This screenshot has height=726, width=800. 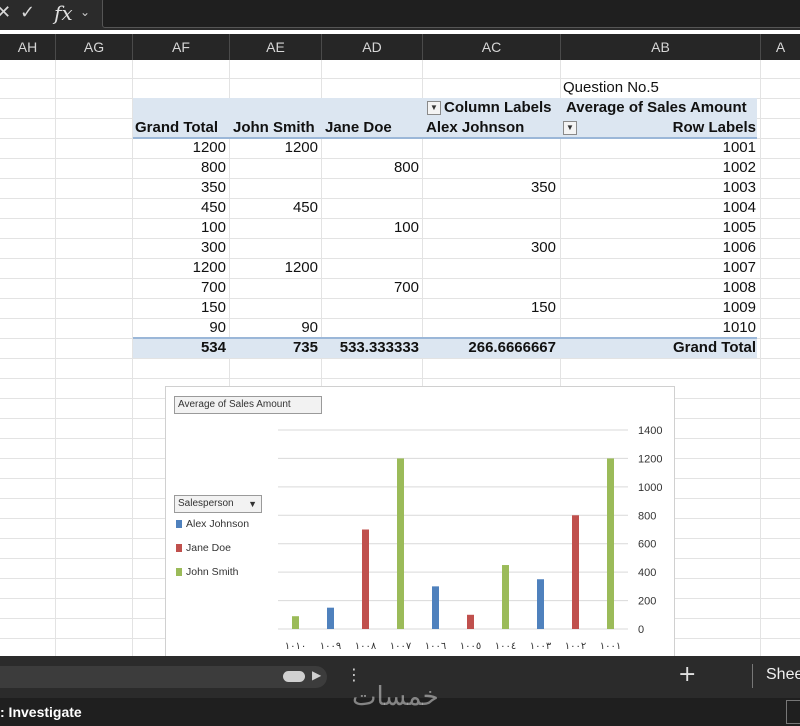 I want to click on header-alex-johnson: Alex Johnson, so click(x=475, y=128).